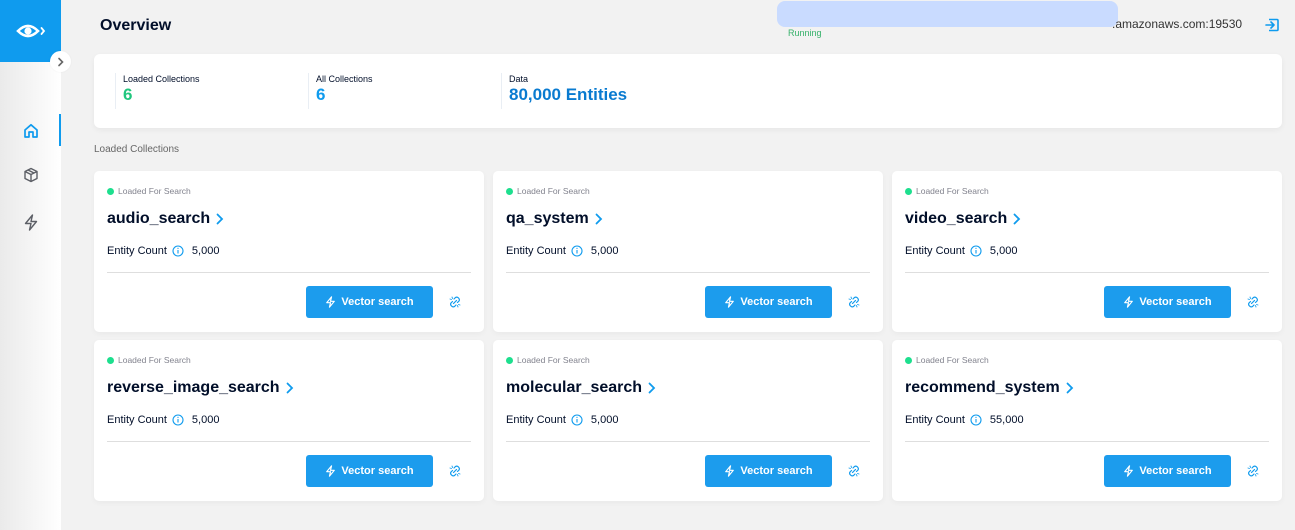 This screenshot has height=530, width=1295. I want to click on collection-name: audio_search, so click(159, 218).